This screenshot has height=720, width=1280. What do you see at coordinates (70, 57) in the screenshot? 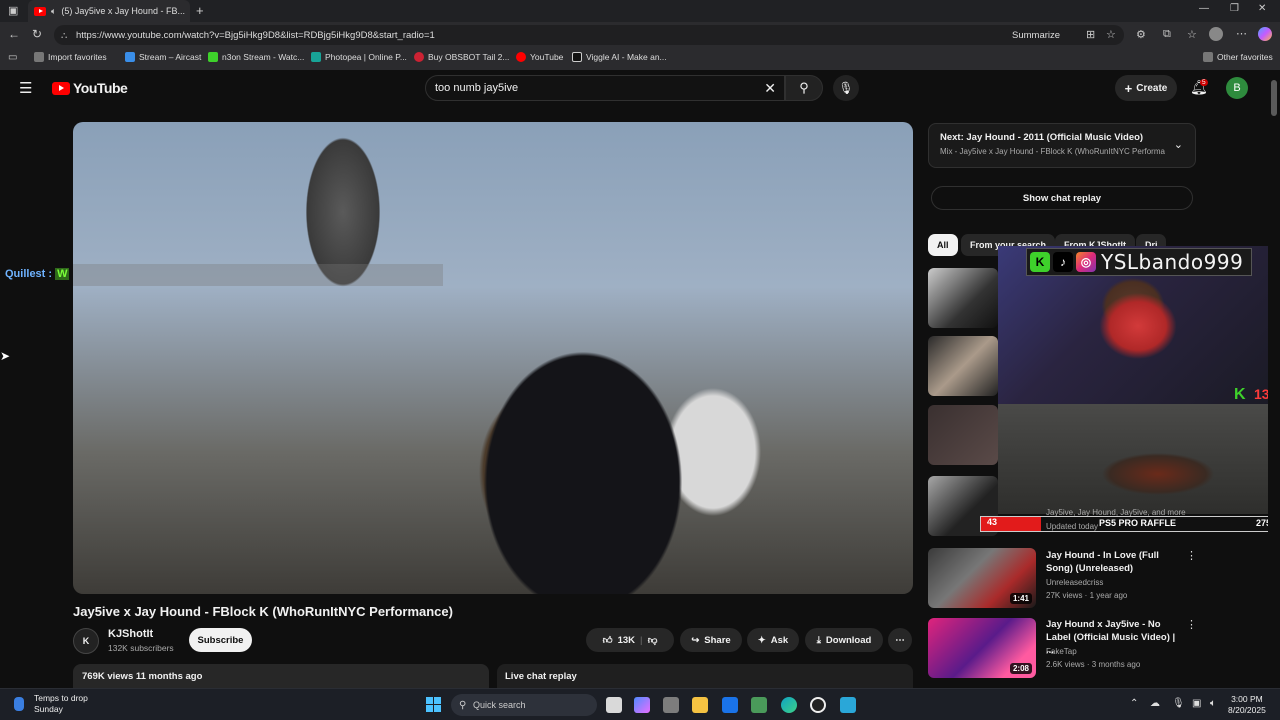
I see `favorite-import: Import favorites` at bounding box center [70, 57].